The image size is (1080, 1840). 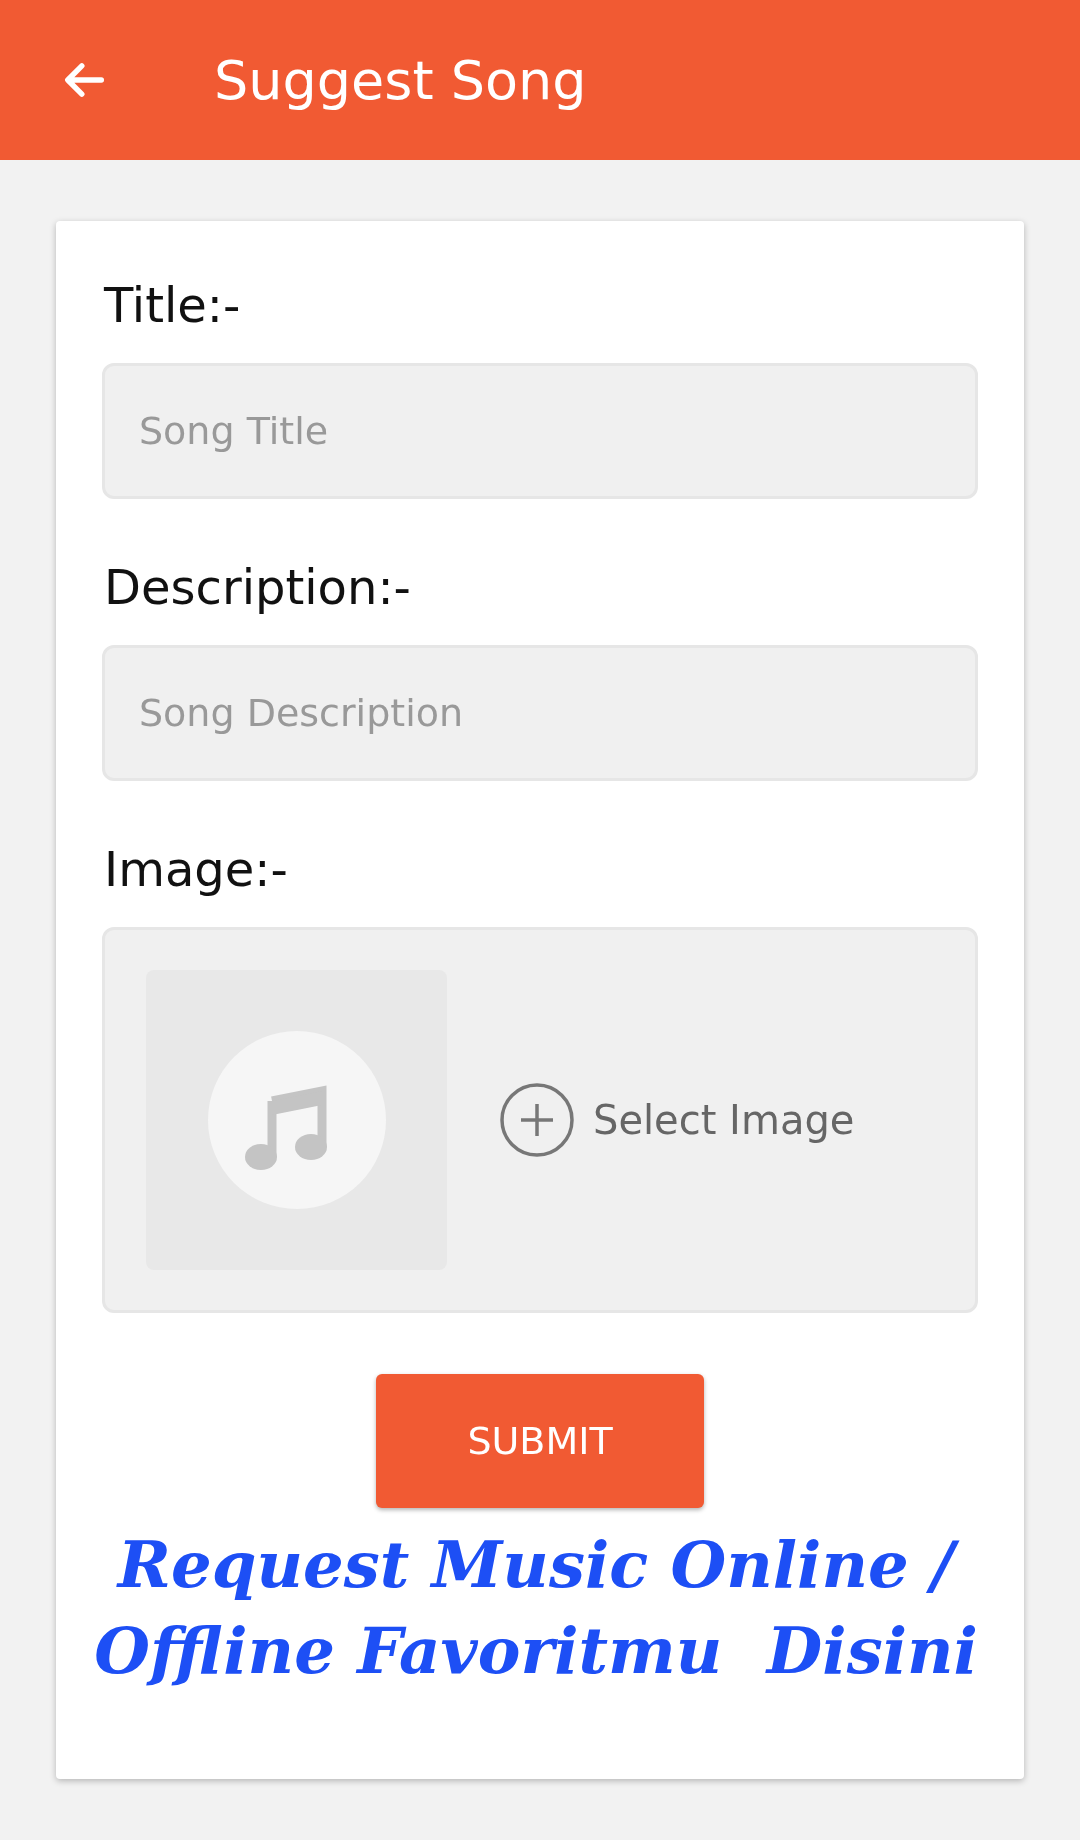 What do you see at coordinates (540, 431) in the screenshot?
I see `input-field: Song Title` at bounding box center [540, 431].